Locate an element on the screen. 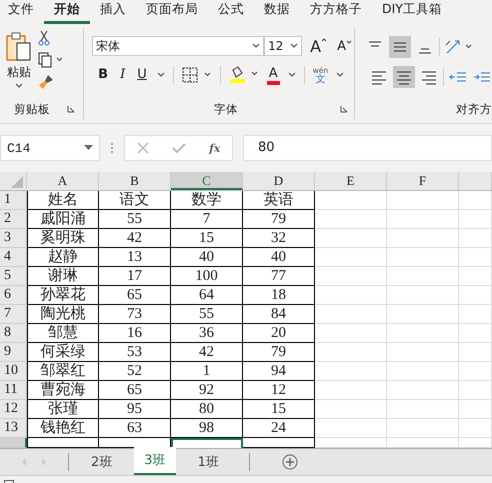 This screenshot has width=492, height=483. ribbon-tab: 文件 is located at coordinates (22, 12).